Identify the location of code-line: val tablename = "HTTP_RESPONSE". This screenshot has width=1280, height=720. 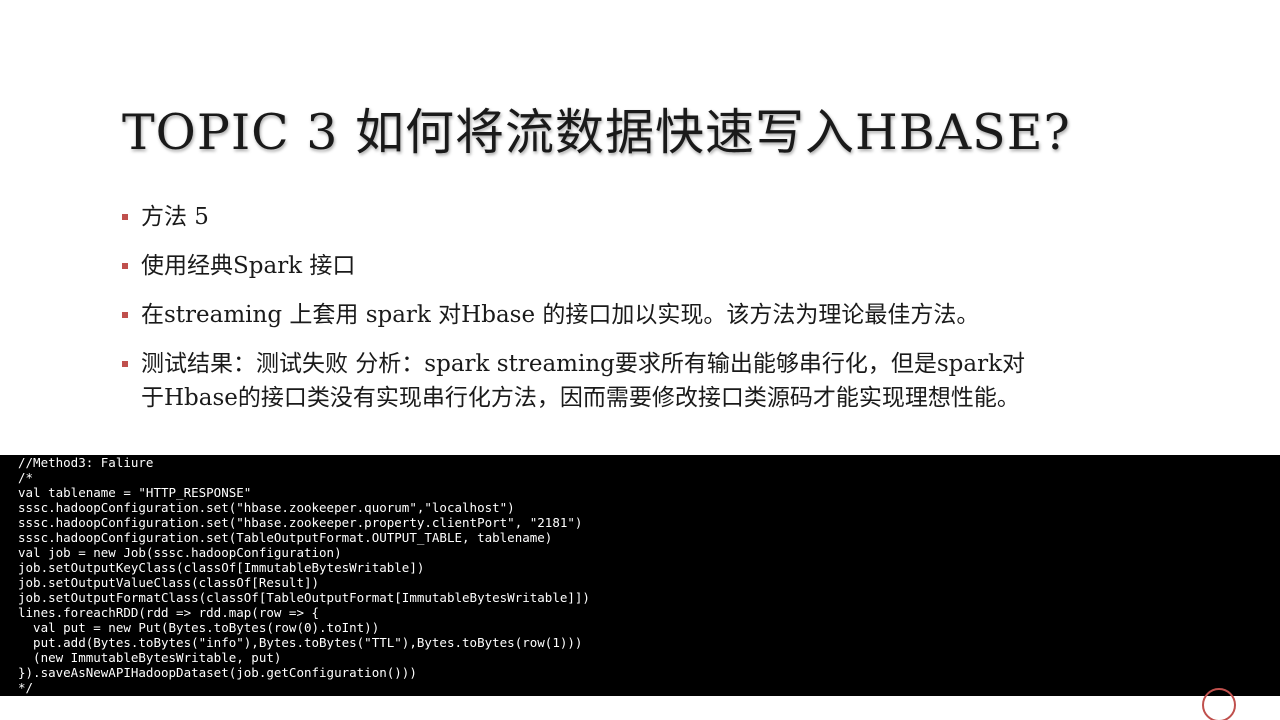
(135, 492).